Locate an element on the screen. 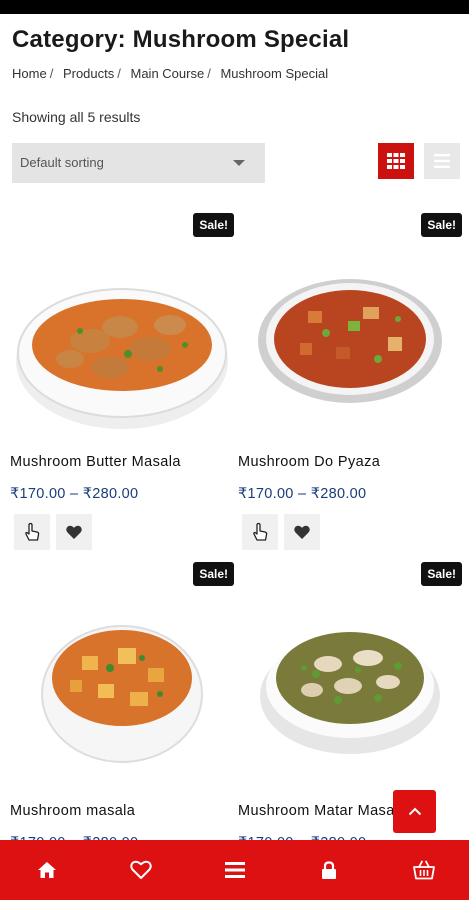 The image size is (469, 900). menu-icon is located at coordinates (235, 870).